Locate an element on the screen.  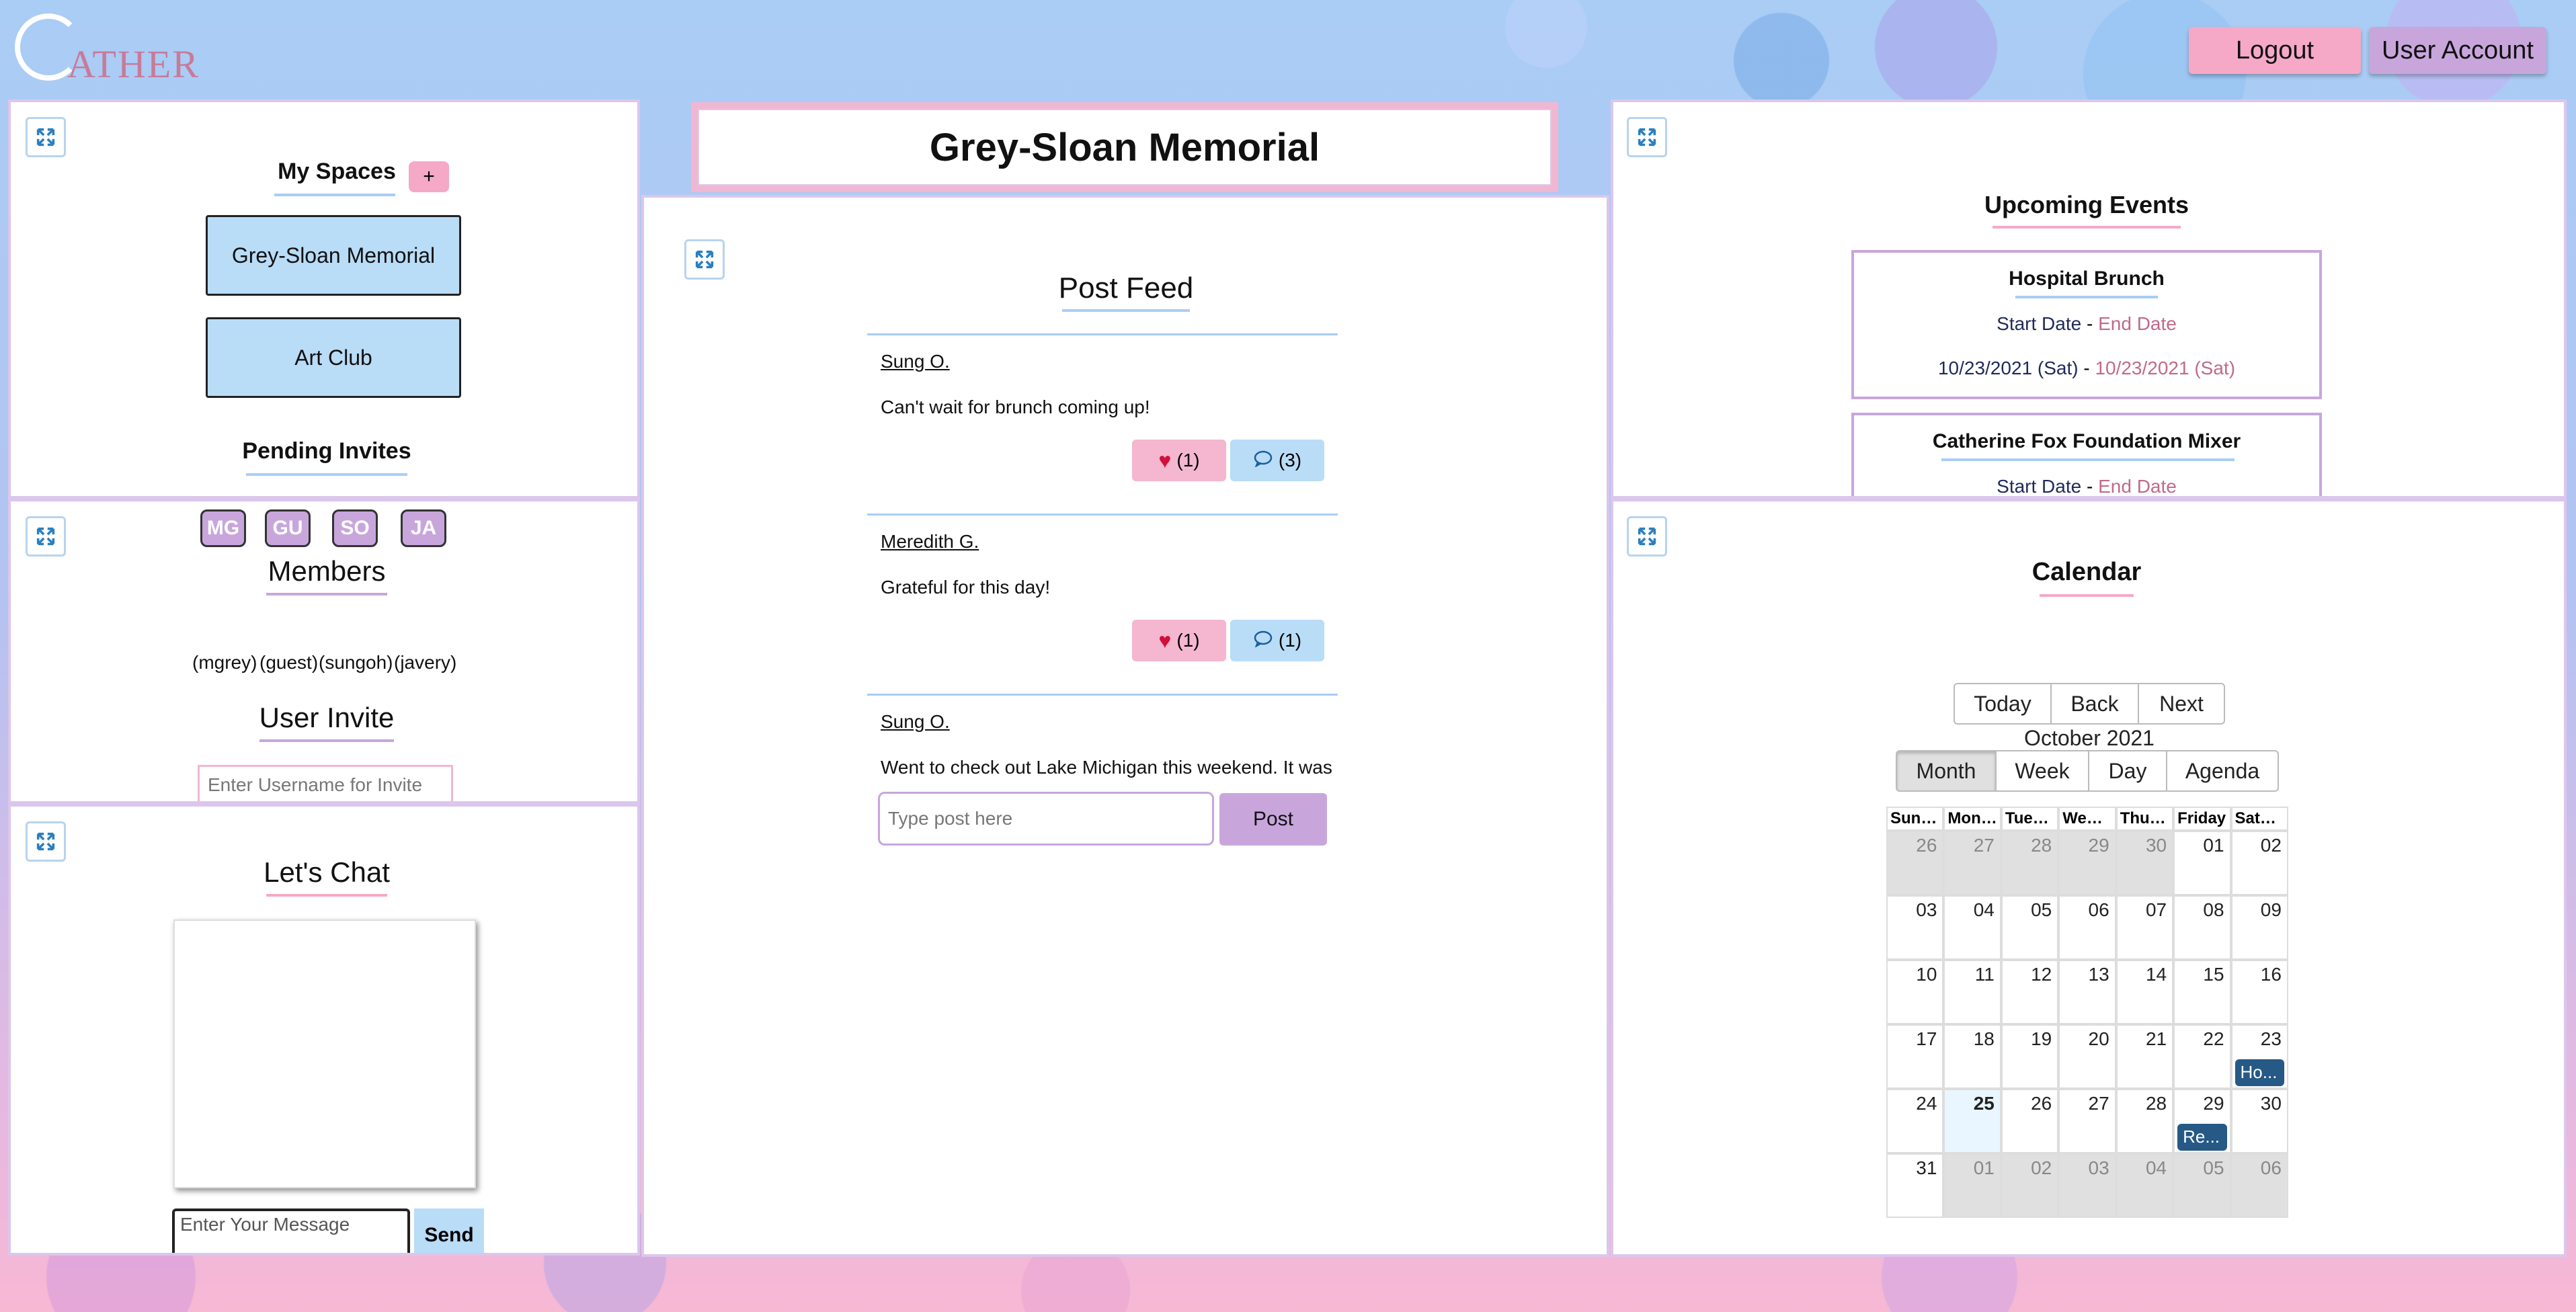
calendar-view-agenda: Agenda is located at coordinates (2222, 771).